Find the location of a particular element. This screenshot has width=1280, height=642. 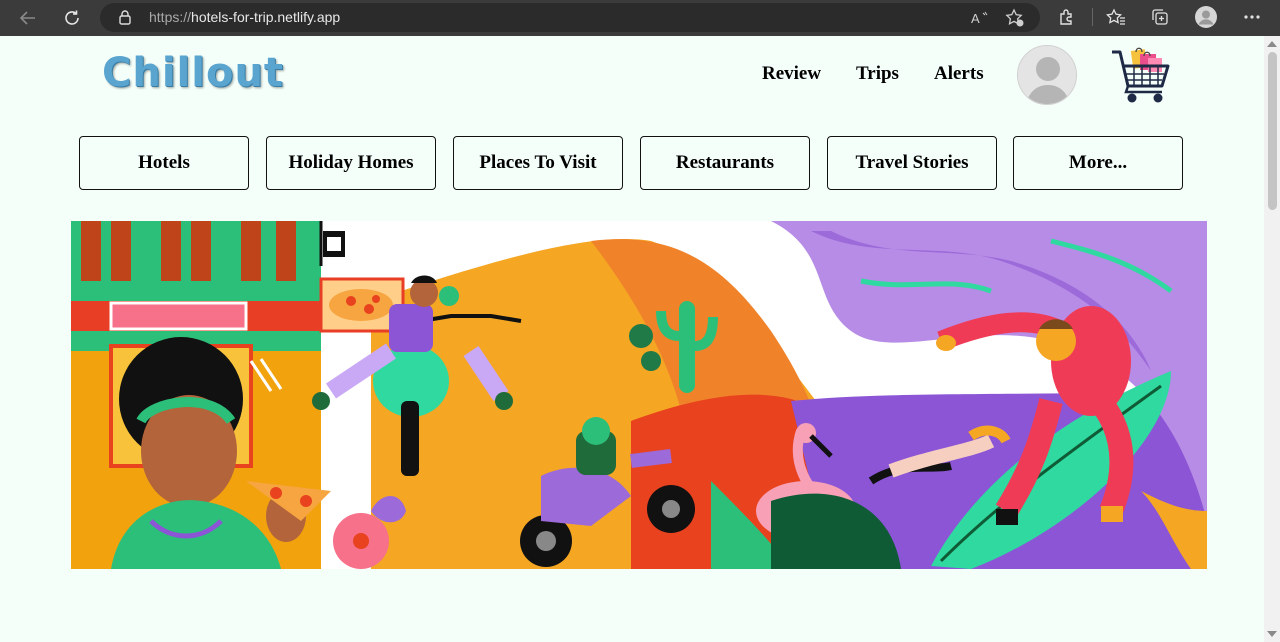

category-hotels-button: Hotels is located at coordinates (164, 163).